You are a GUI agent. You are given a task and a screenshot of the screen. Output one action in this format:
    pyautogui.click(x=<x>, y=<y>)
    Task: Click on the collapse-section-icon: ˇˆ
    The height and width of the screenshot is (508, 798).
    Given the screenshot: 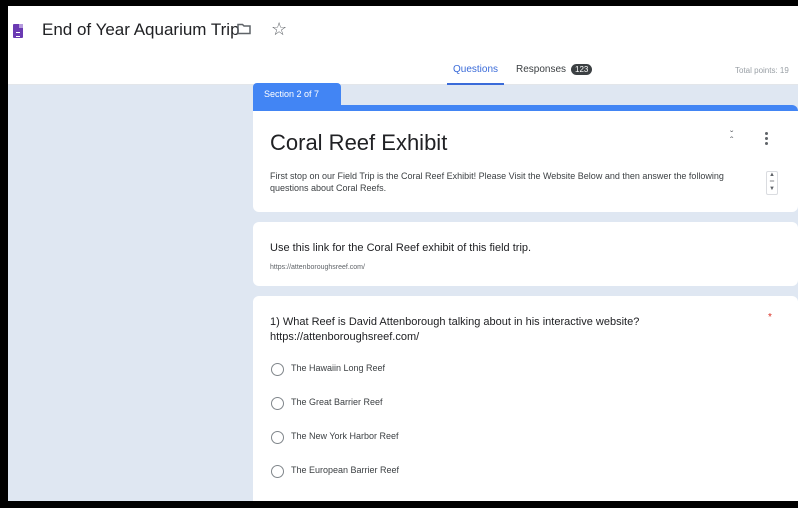 What is the action you would take?
    pyautogui.click(x=731, y=139)
    